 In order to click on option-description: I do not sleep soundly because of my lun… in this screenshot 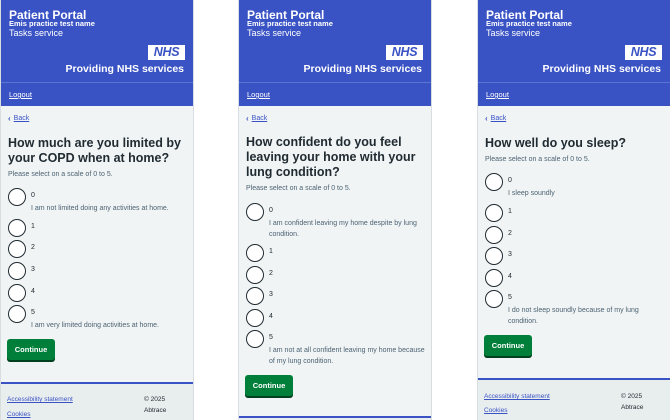, I will do `click(573, 316)`.